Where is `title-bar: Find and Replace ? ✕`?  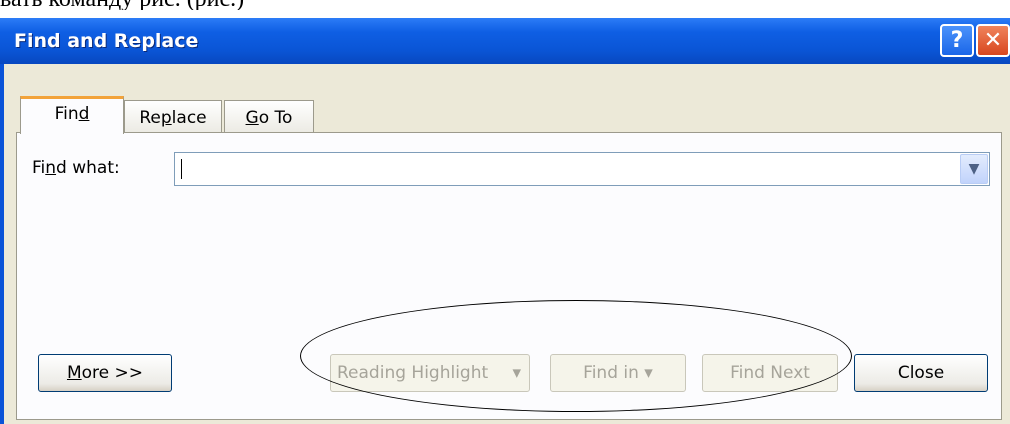 title-bar: Find and Replace ? ✕ is located at coordinates (505, 41).